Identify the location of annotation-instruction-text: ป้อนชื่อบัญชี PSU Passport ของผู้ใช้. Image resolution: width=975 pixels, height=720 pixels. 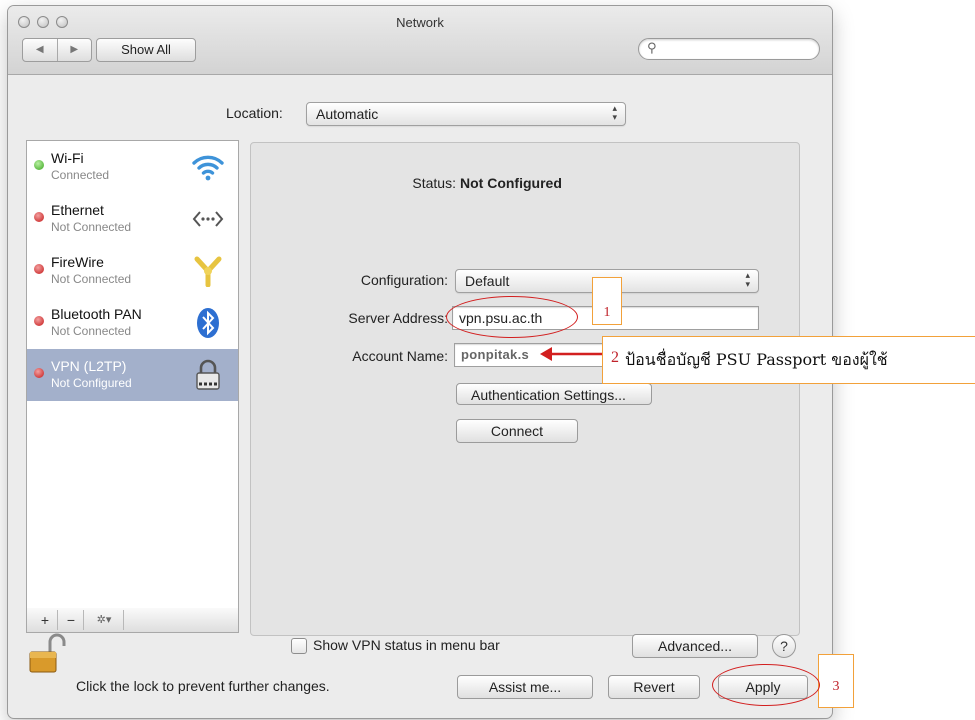
(756, 359).